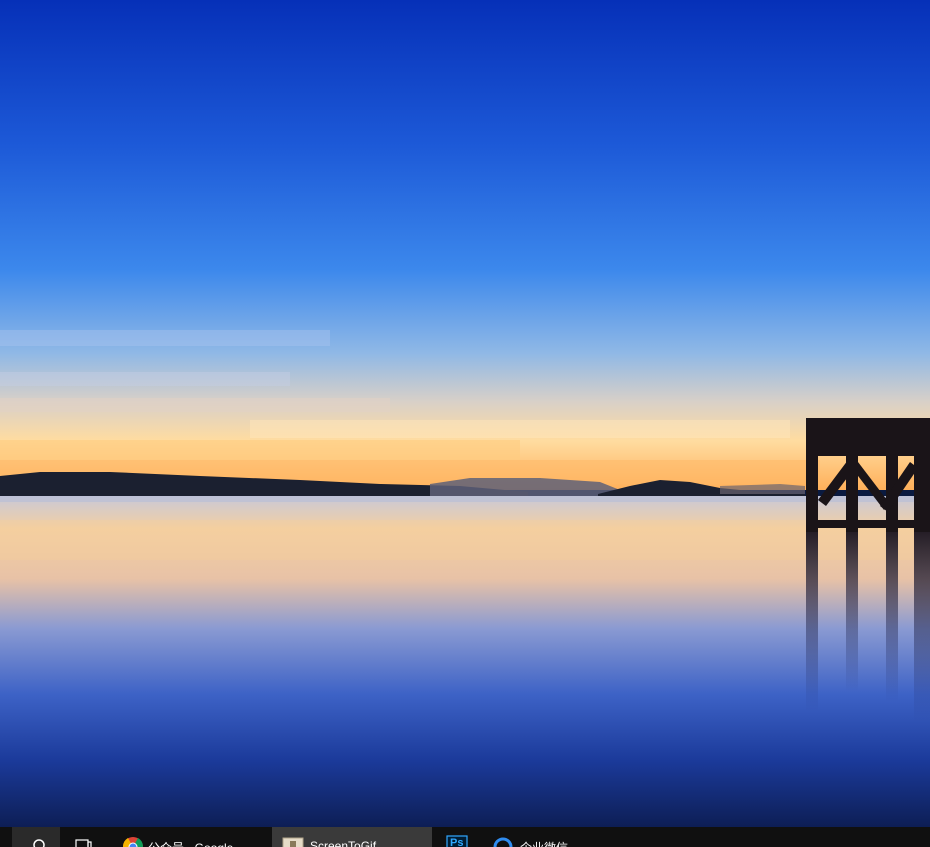 This screenshot has height=847, width=930. I want to click on taskbar-chrome-window: 公众号 - Google, so click(190, 837).